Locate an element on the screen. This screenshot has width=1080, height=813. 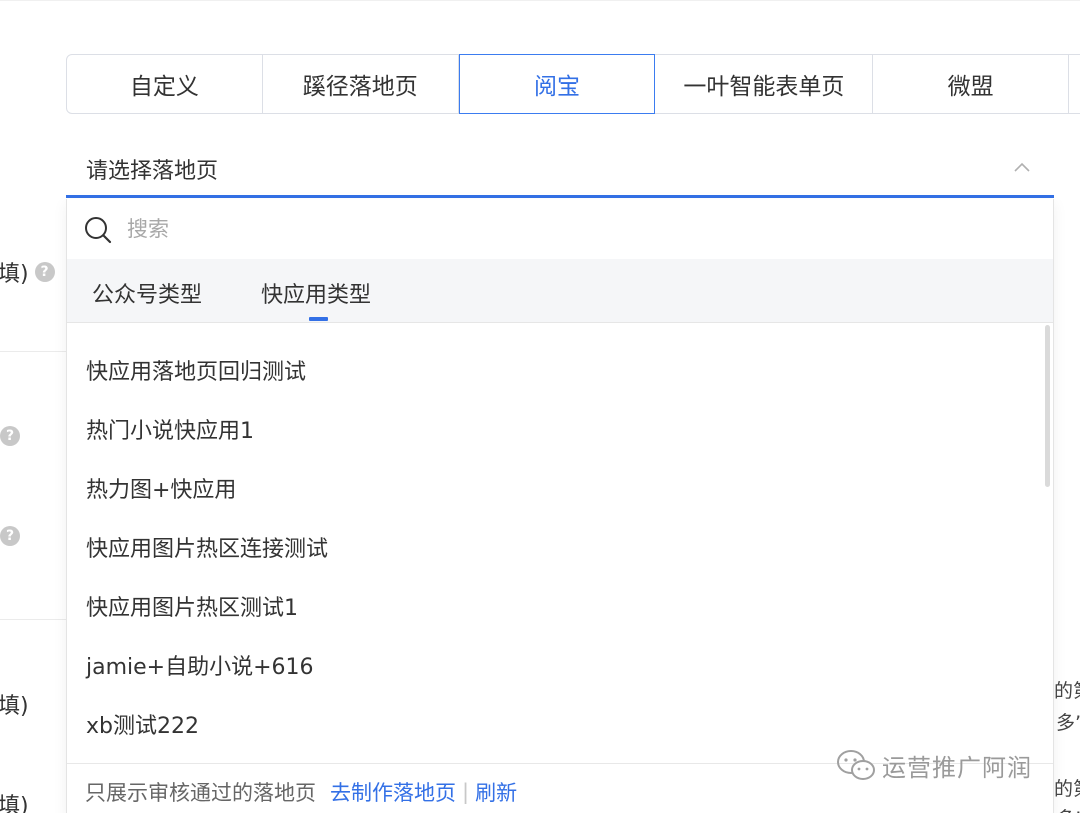
list-item: 热力图+快应用 is located at coordinates (560, 487).